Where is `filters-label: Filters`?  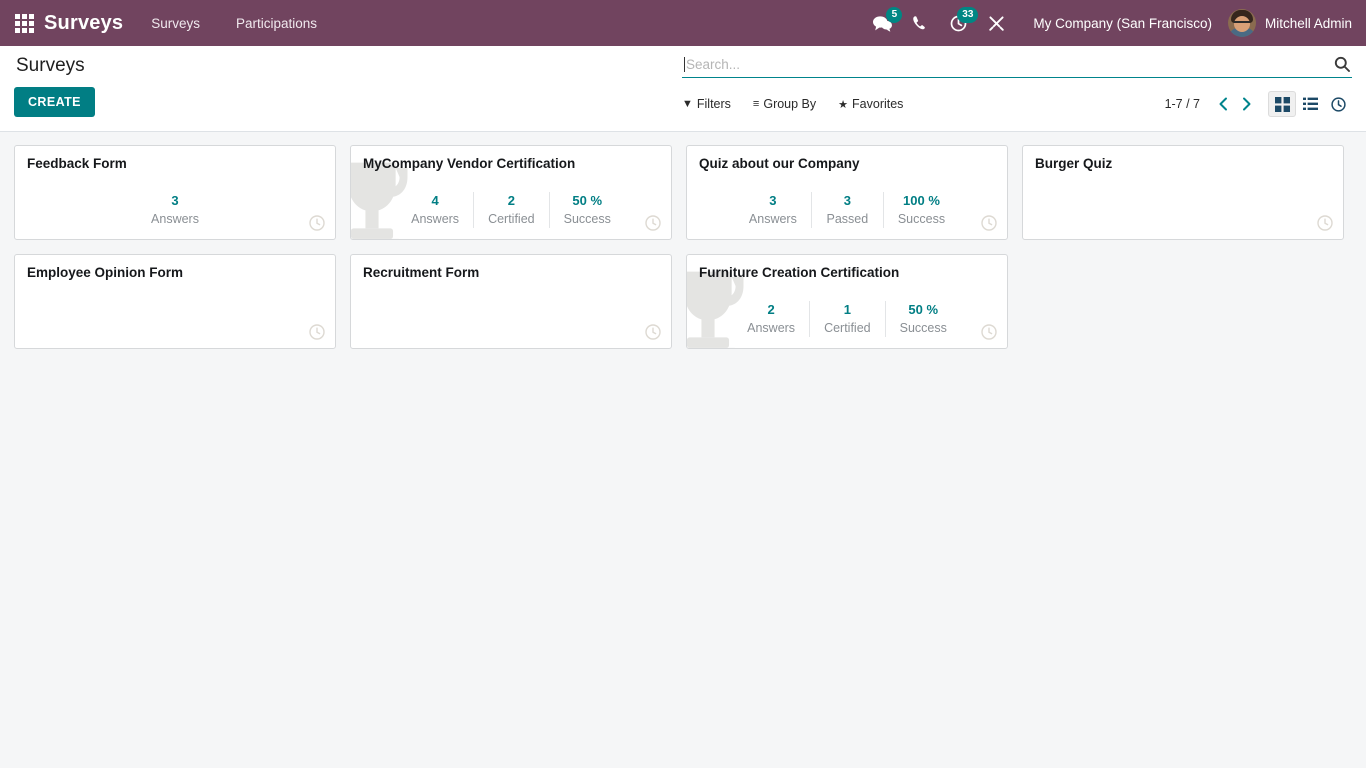
filters-label: Filters is located at coordinates (713, 104).